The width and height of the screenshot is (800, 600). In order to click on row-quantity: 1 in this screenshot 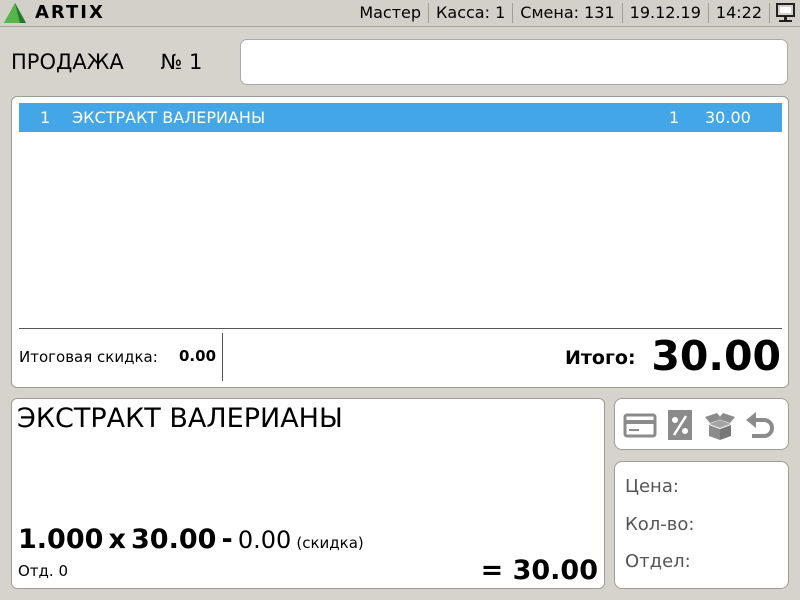, I will do `click(674, 117)`.